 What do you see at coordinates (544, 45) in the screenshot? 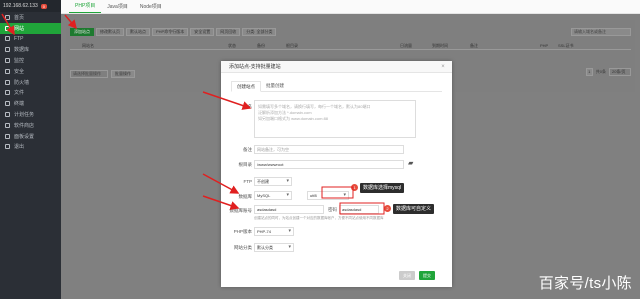
I see `col-header: PHP` at bounding box center [544, 45].